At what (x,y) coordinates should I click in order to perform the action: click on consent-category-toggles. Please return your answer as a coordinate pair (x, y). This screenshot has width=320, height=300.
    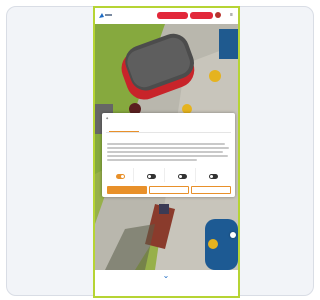
    Looking at the image, I should click on (168, 175).